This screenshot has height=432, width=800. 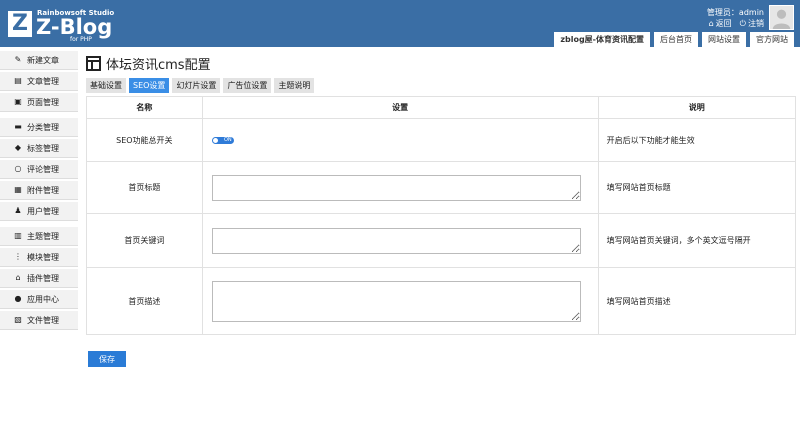 I want to click on sidebar-item-app-center: ● 应用中心, so click(x=39, y=299).